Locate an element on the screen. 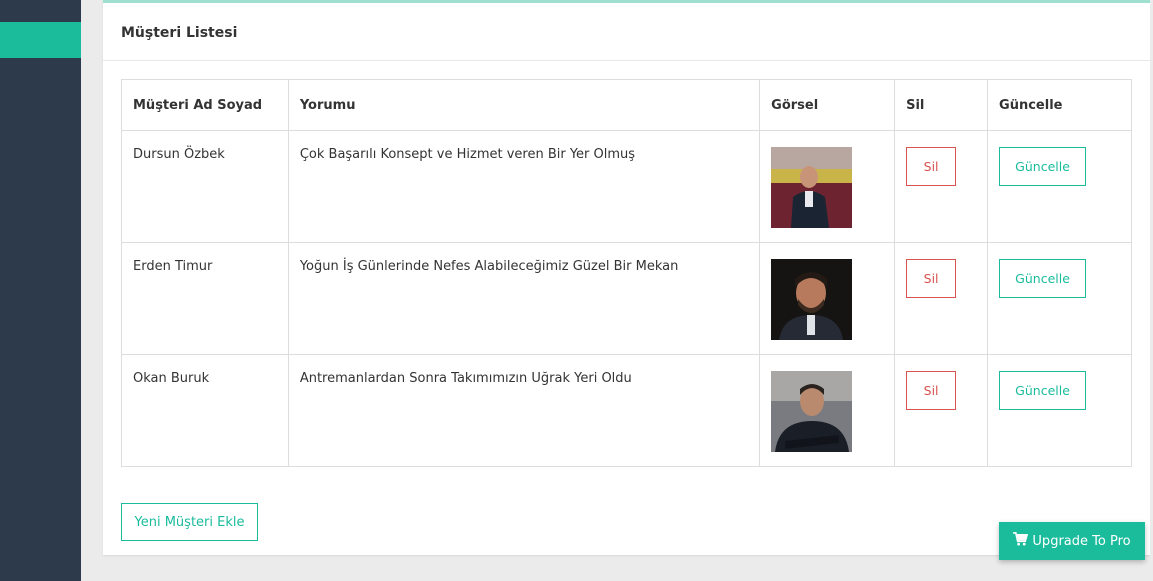 This screenshot has width=1153, height=581. sidebar-active-item is located at coordinates (40, 40).